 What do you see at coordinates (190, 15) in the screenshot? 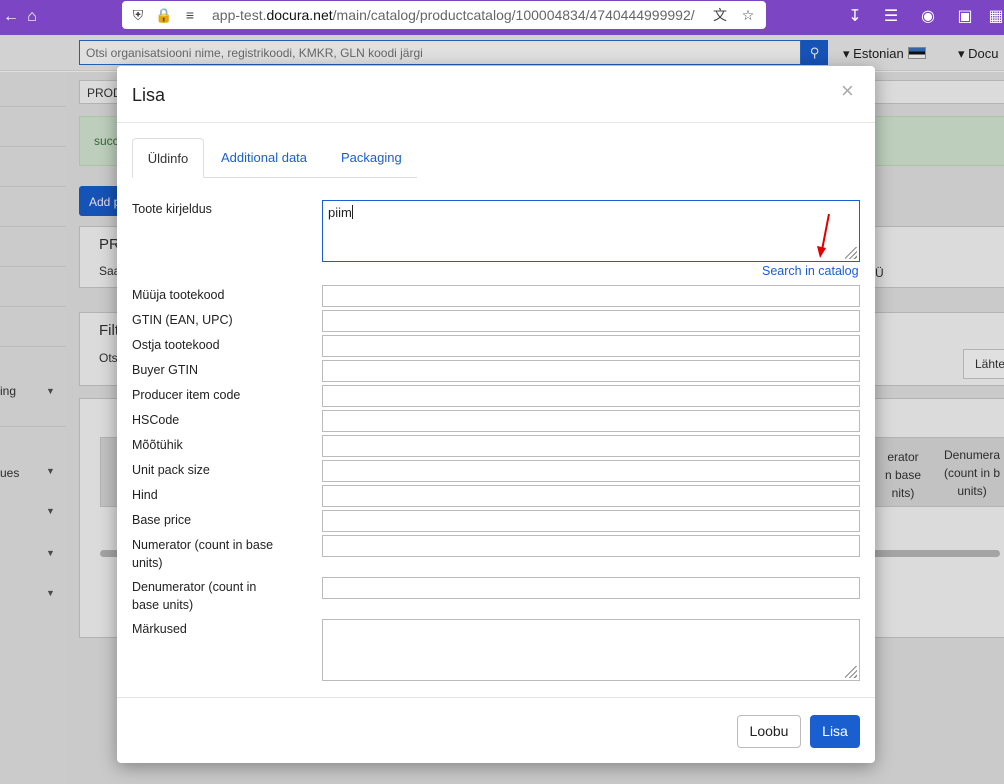
I see `permissions-icon: ≡` at bounding box center [190, 15].